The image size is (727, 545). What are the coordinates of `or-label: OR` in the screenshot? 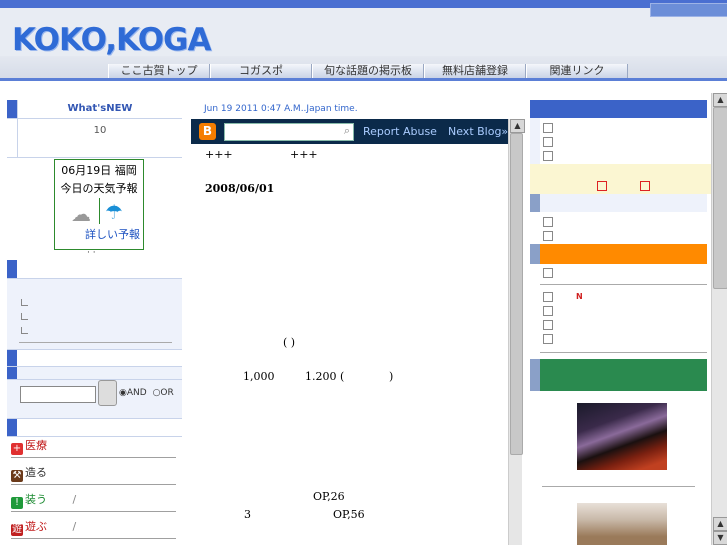 It's located at (167, 393).